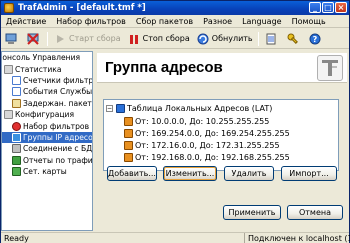  I want to click on key-icon, so click(293, 39).